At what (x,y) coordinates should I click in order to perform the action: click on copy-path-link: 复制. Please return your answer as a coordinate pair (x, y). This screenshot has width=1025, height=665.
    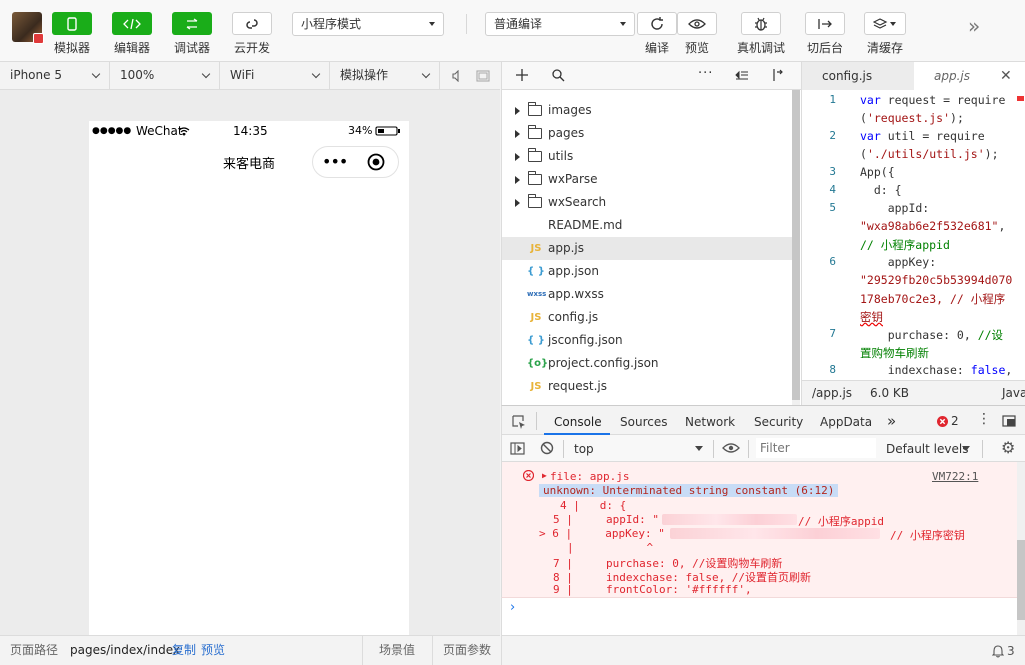
    Looking at the image, I should click on (184, 650).